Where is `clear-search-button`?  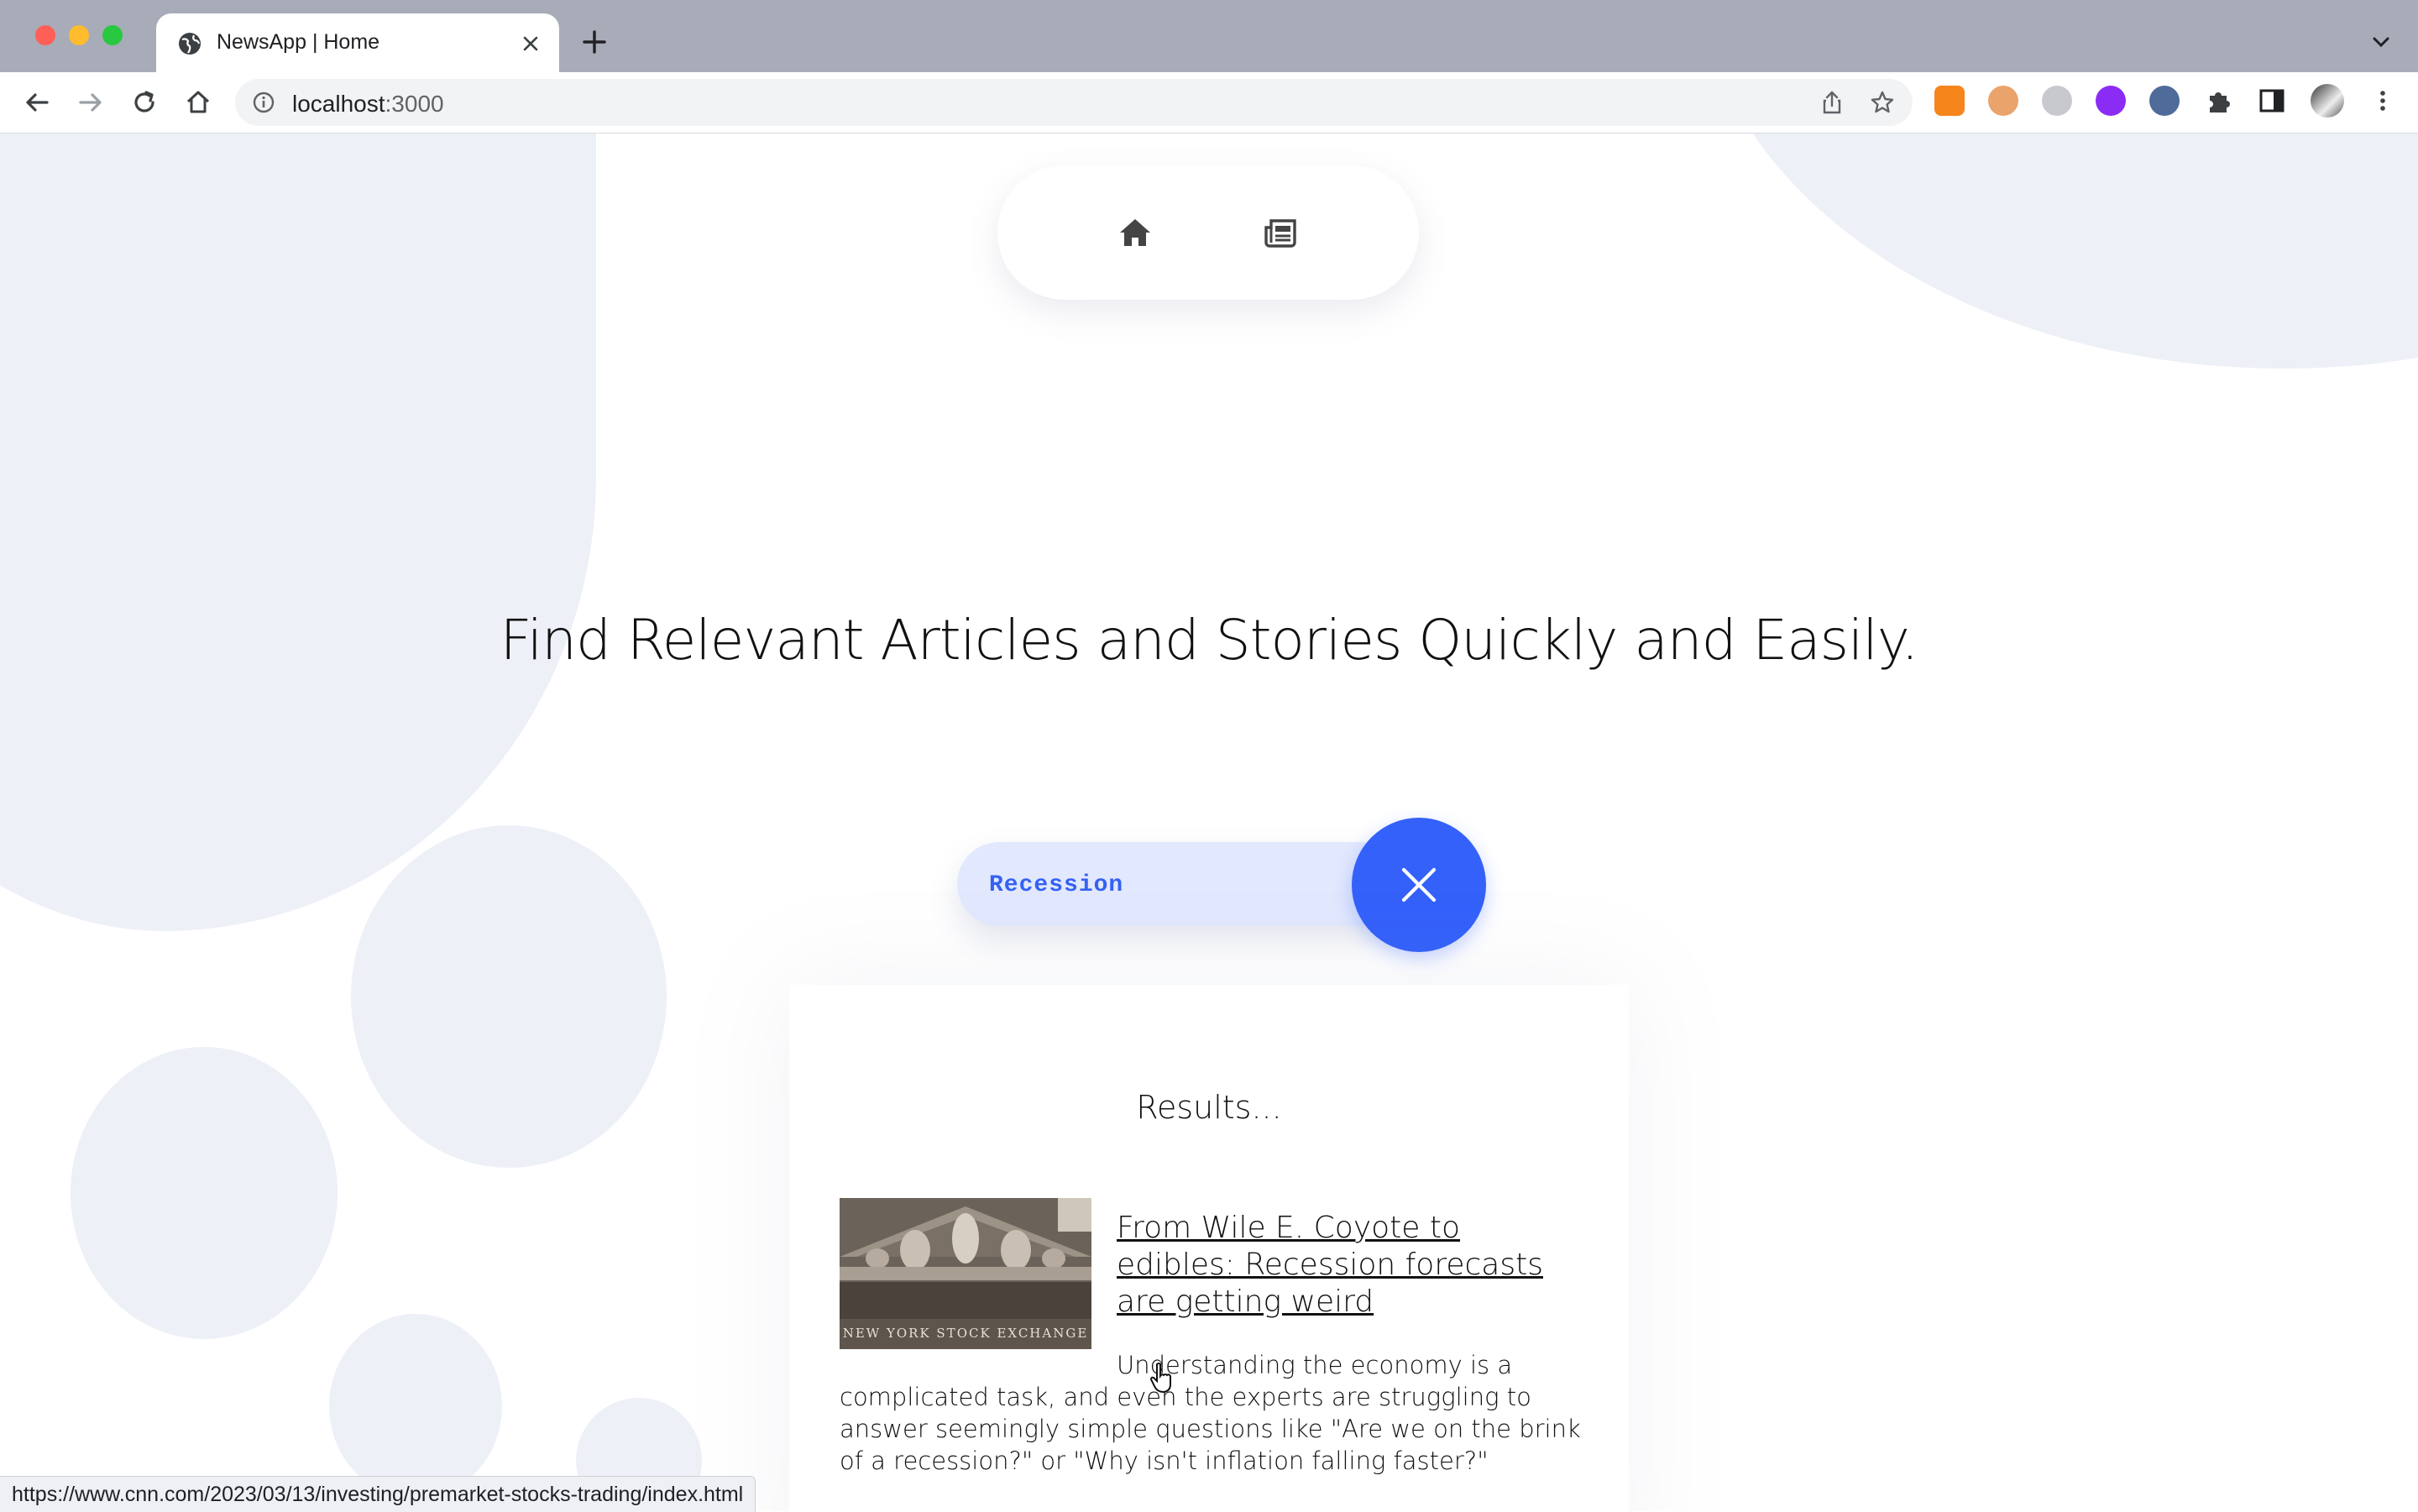 clear-search-button is located at coordinates (1419, 885).